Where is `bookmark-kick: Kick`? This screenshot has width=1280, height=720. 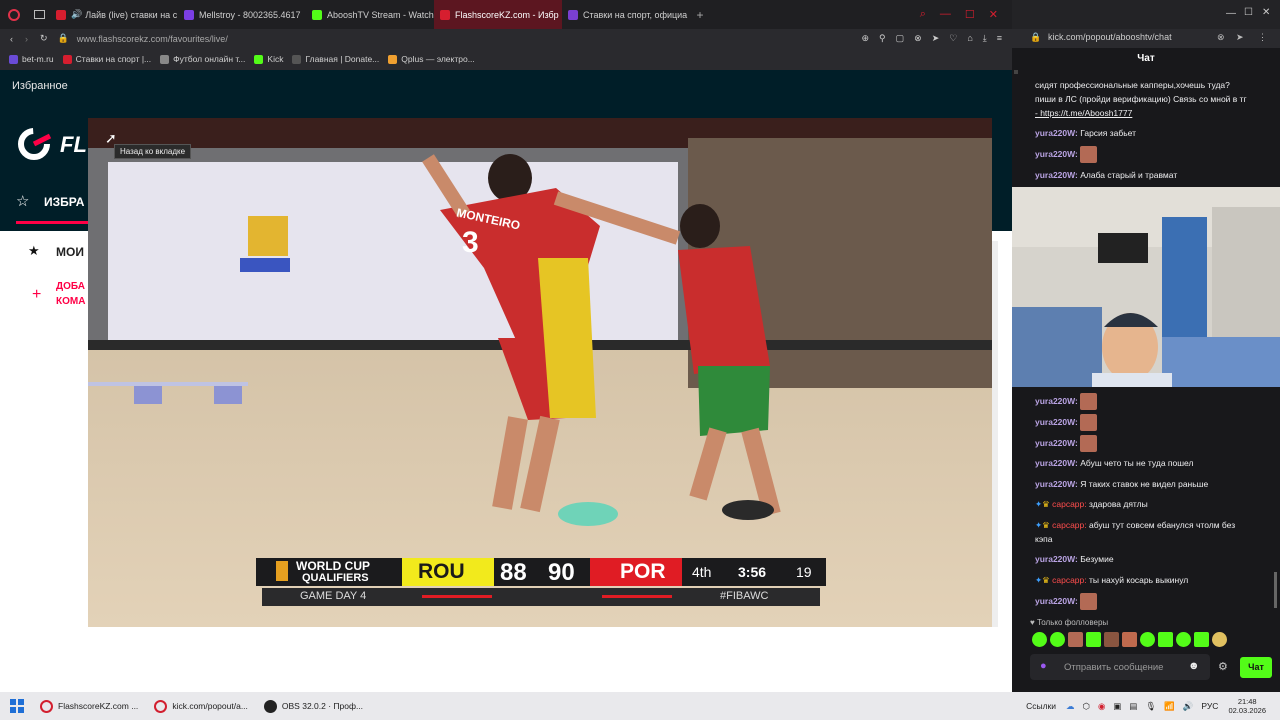
bookmark-kick: Kick is located at coordinates (268, 59).